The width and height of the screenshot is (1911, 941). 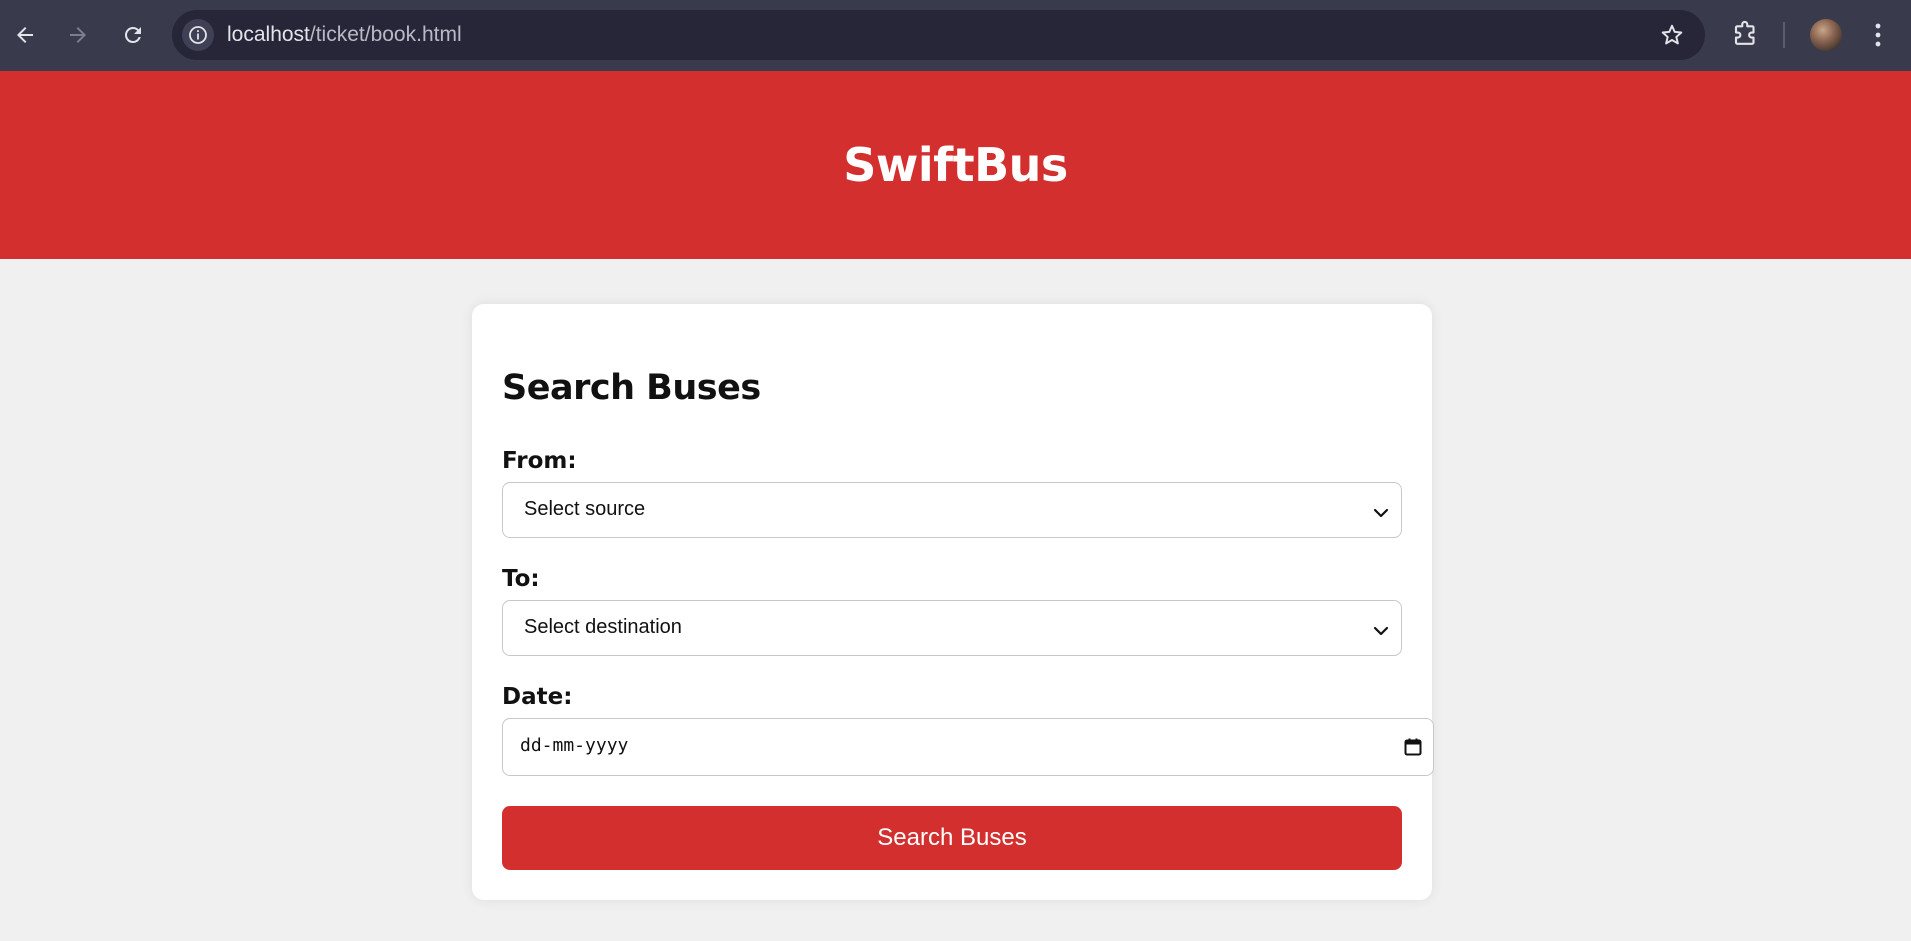 I want to click on form-title: Search Buses, so click(x=631, y=388).